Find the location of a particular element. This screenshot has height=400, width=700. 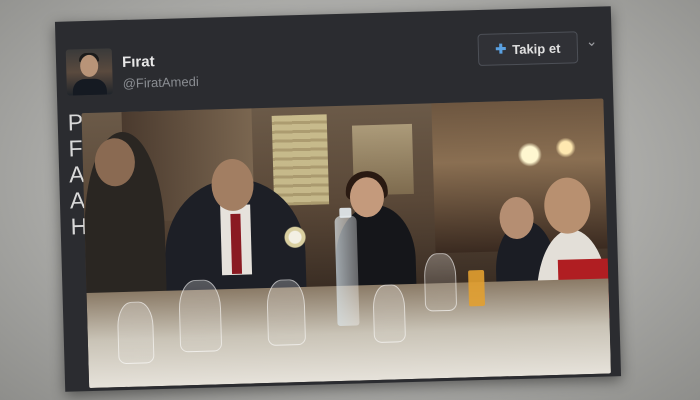

follow-button: ✚ Takip et is located at coordinates (528, 49).